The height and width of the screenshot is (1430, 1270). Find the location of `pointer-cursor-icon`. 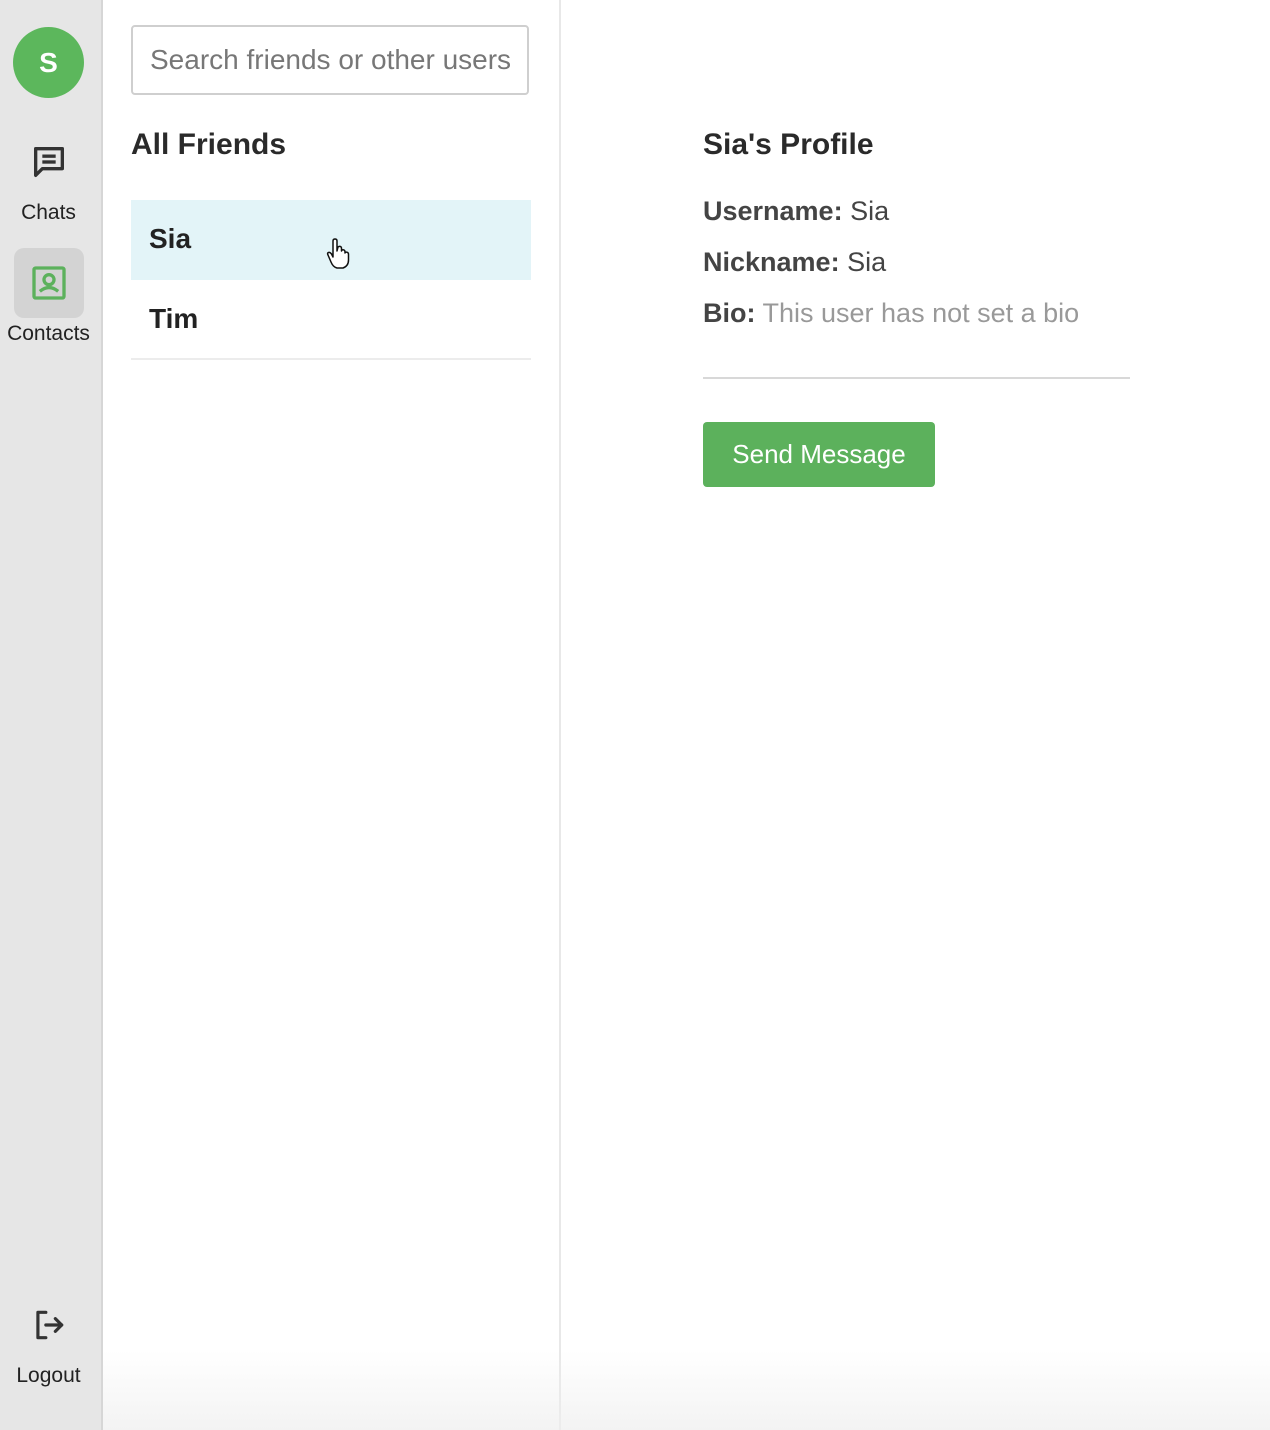

pointer-cursor-icon is located at coordinates (339, 257).